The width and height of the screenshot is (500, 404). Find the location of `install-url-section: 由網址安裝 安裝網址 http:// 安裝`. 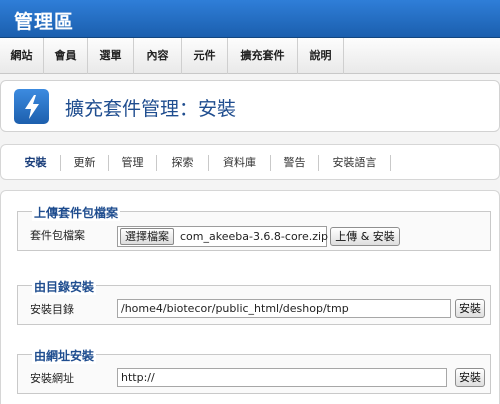

install-url-section: 由網址安裝 安裝網址 http:// 安裝 is located at coordinates (254, 370).